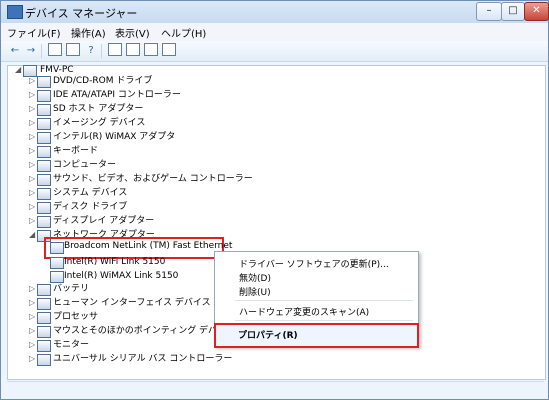 This screenshot has height=400, width=549. I want to click on menu-view: 表示(V), so click(132, 32).